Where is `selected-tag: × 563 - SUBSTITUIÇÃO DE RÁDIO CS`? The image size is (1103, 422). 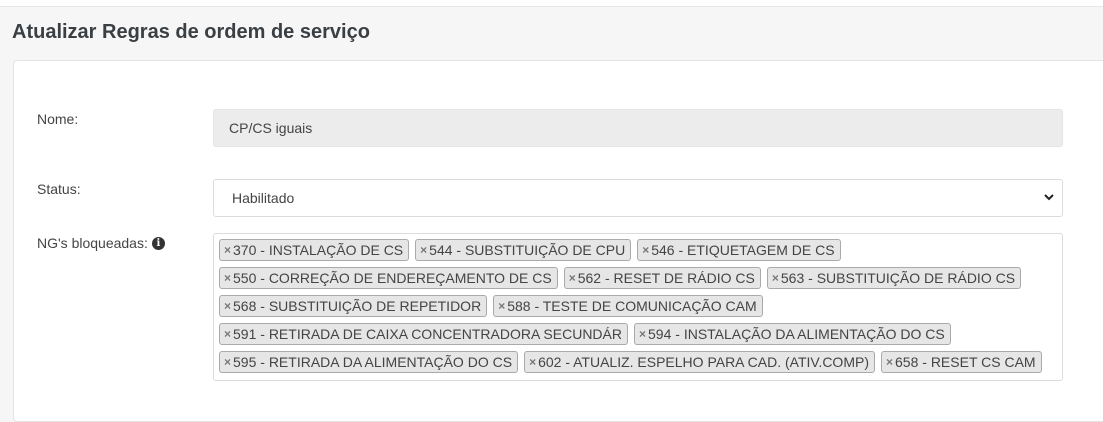 selected-tag: × 563 - SUBSTITUIÇÃO DE RÁDIO CS is located at coordinates (894, 278).